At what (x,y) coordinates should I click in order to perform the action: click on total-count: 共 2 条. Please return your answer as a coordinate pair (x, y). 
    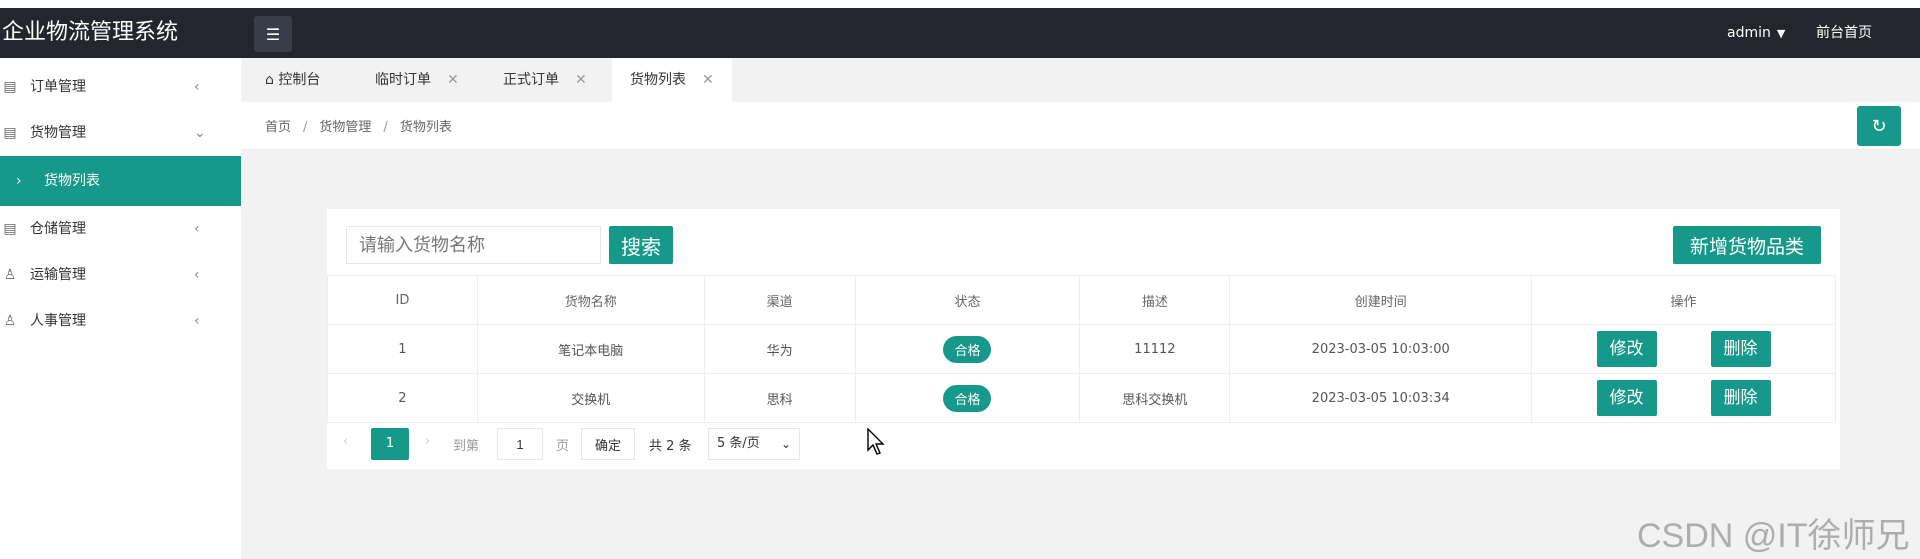
    Looking at the image, I should click on (670, 446).